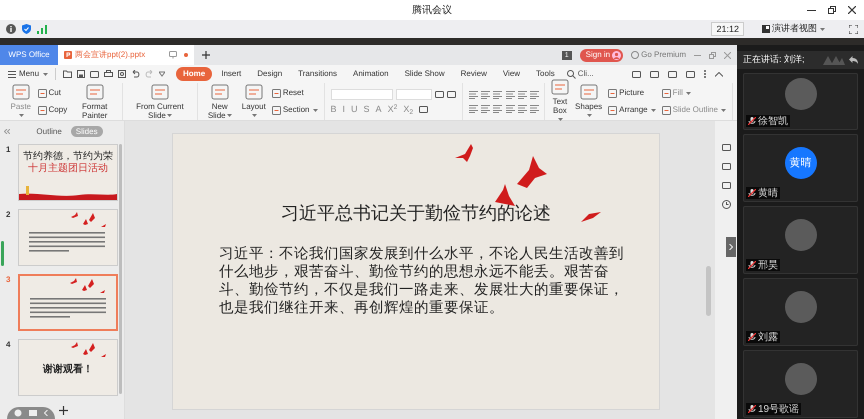  What do you see at coordinates (414, 94) in the screenshot?
I see `font-size-field` at bounding box center [414, 94].